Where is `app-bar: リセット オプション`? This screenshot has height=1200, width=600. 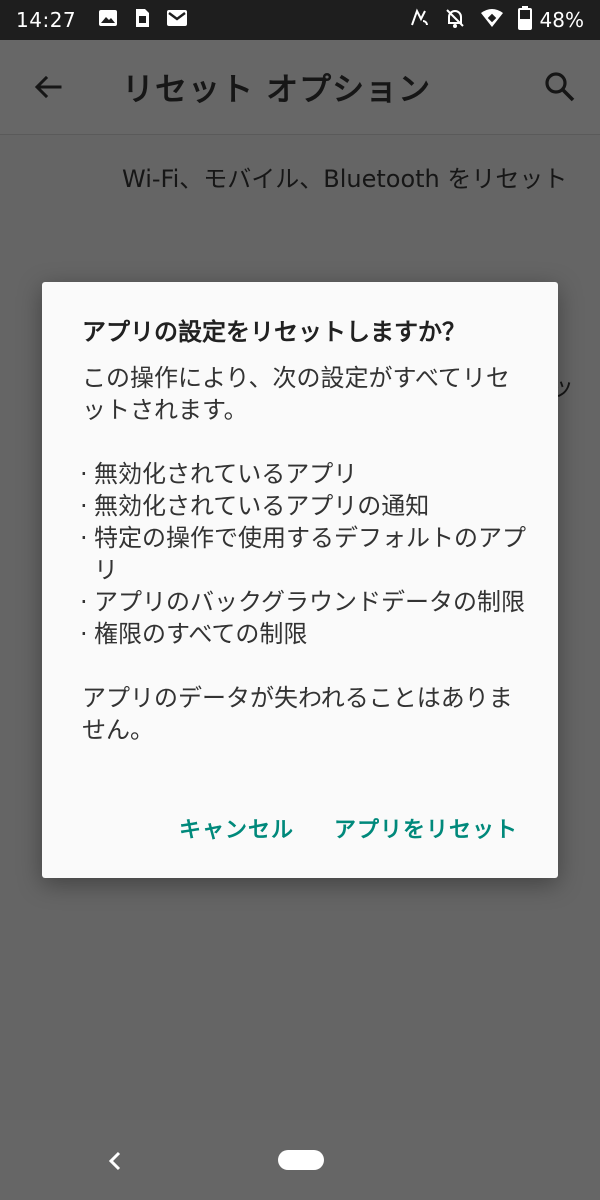
app-bar: リセット オプション is located at coordinates (300, 87).